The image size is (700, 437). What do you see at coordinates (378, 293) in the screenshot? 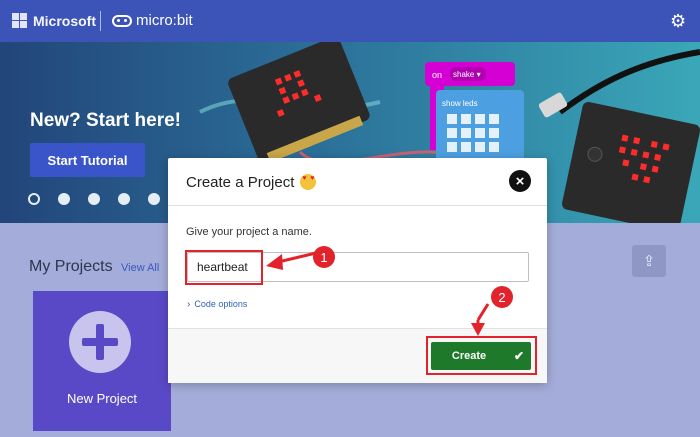
I see `annotation-arrows` at bounding box center [378, 293].